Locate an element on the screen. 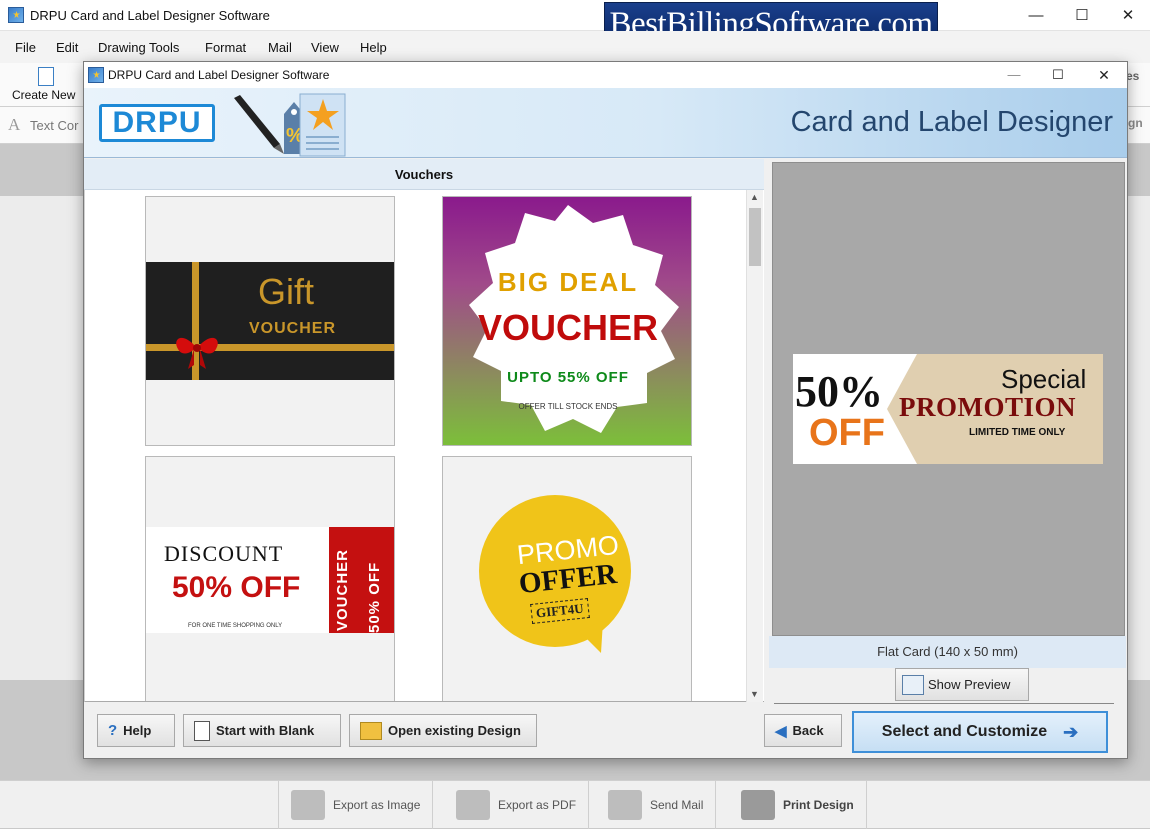 The height and width of the screenshot is (829, 1150). discount-side-off: 50% OFF is located at coordinates (374, 597).